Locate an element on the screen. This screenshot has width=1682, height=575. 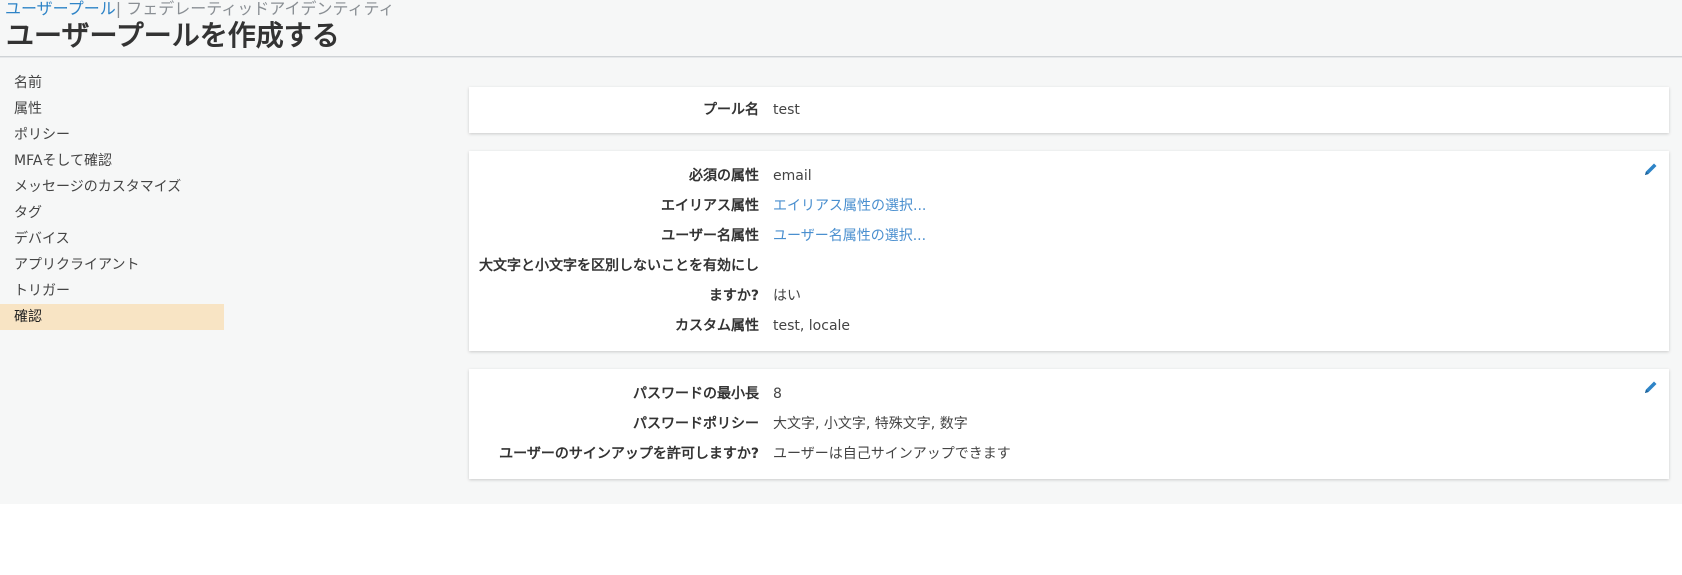
password-policy-value: 大文字, 小文字, 特殊文字, 数字 is located at coordinates (870, 424).